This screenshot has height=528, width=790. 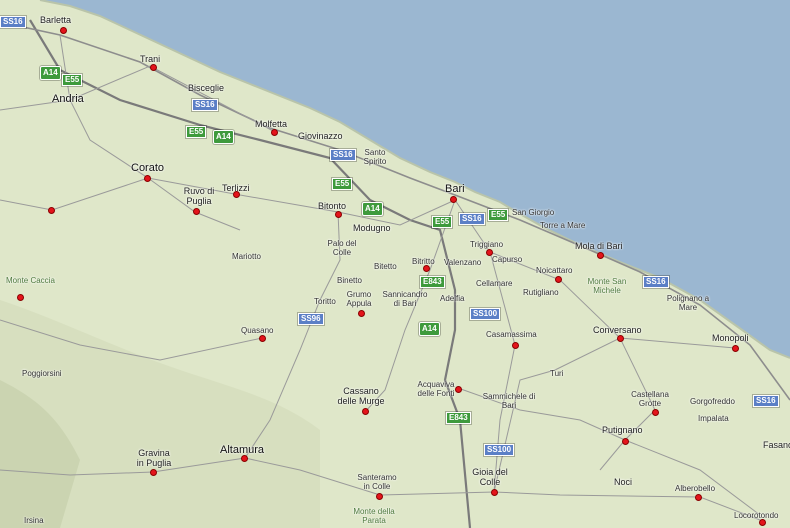 What do you see at coordinates (712, 401) in the screenshot?
I see `city-label-gorgofreddo: Gorgofreddo` at bounding box center [712, 401].